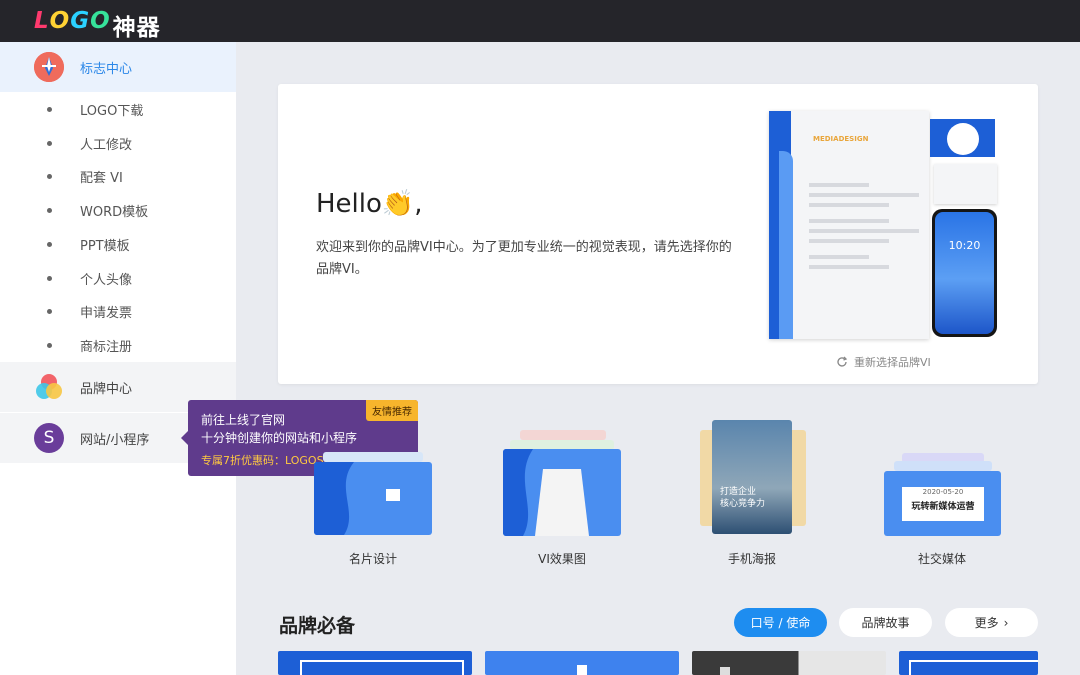  I want to click on sidebar-subitem-word: WORD模板, so click(118, 210).